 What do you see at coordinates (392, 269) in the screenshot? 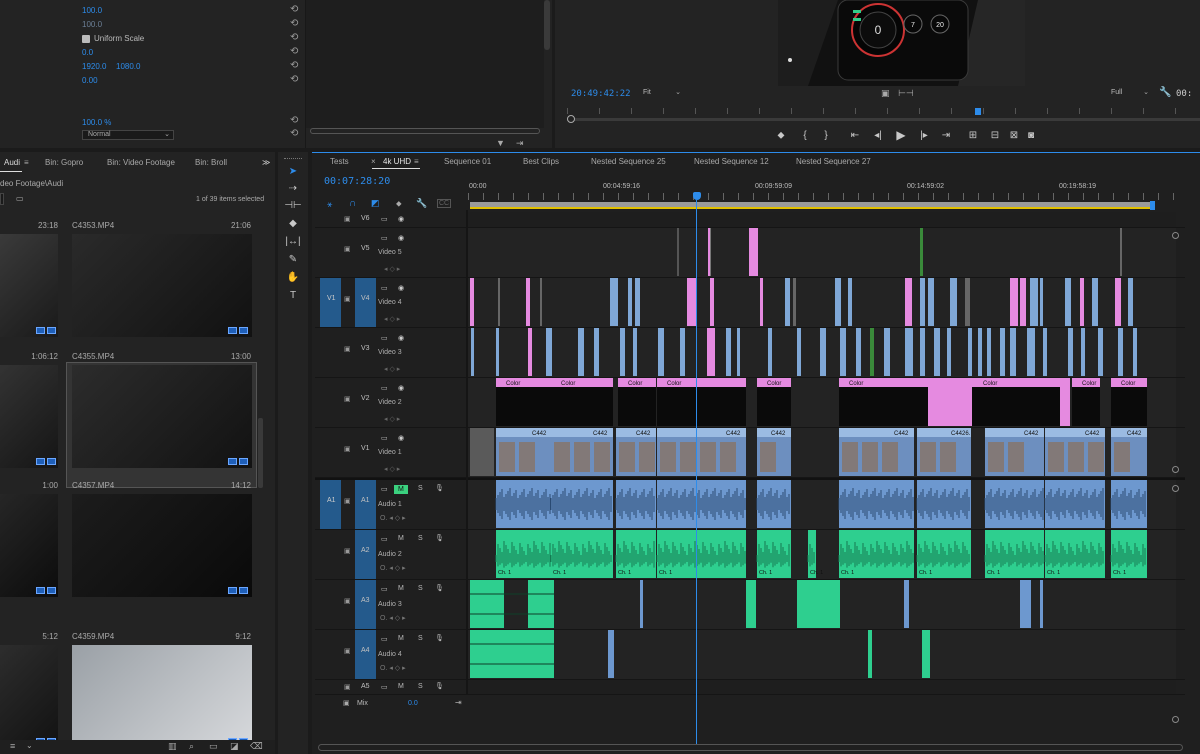
I see `keyframe-nav-icon: ◂ ◇ ▸` at bounding box center [392, 269].